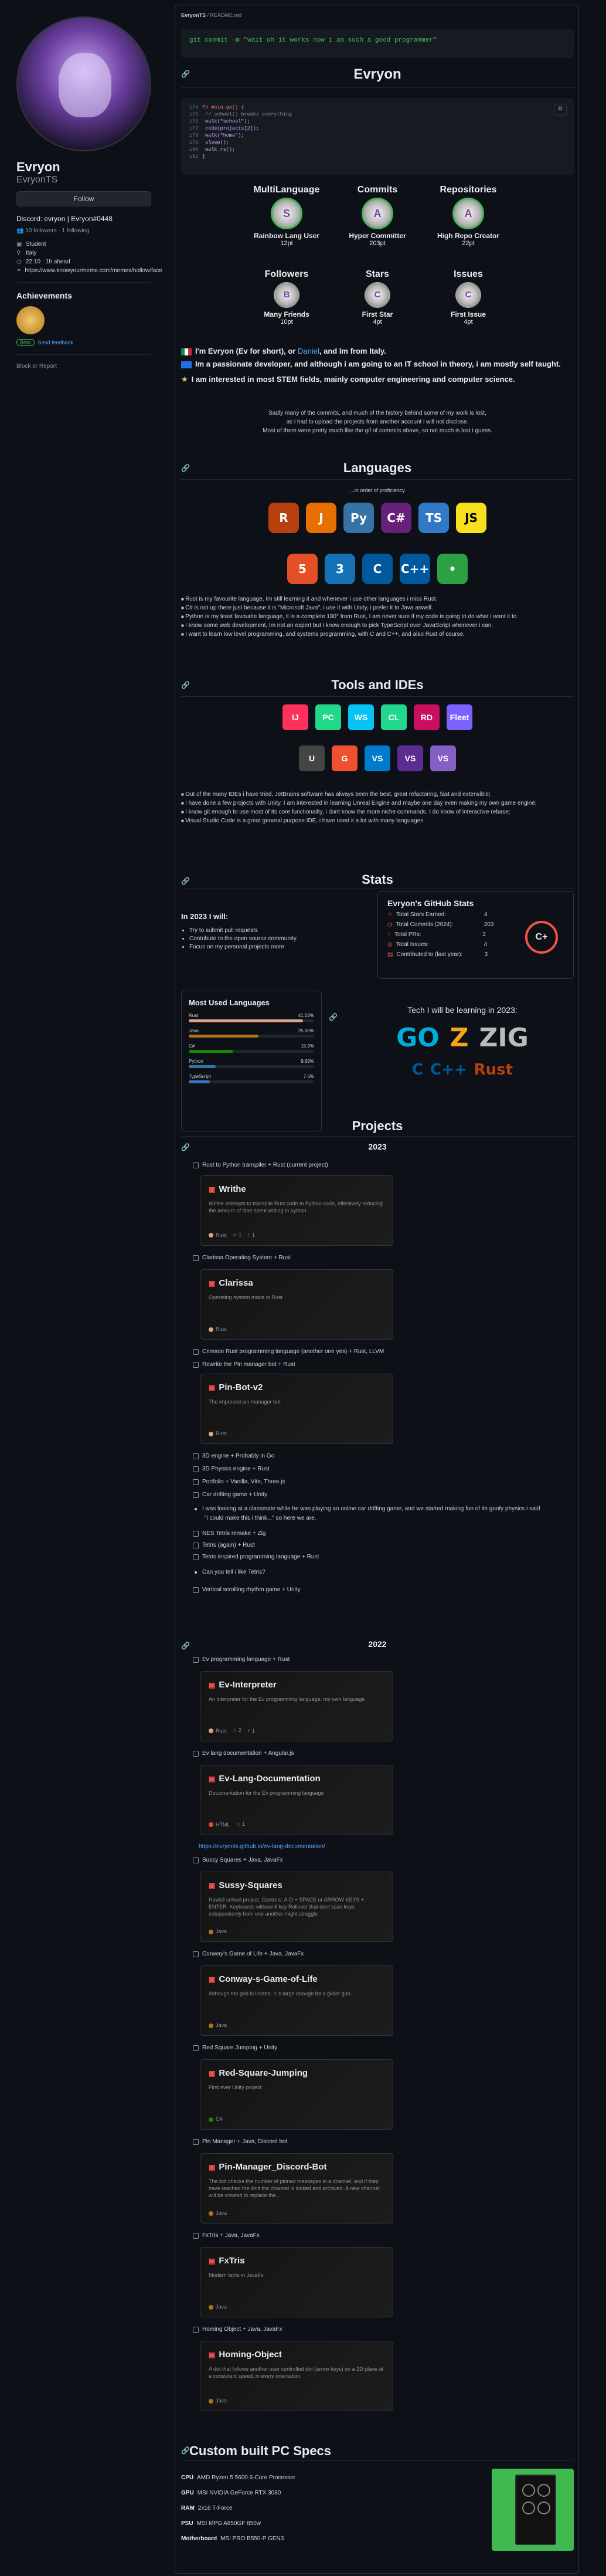  What do you see at coordinates (234, 1456) in the screenshot?
I see `task-item: 3D engine + Probably in Go` at bounding box center [234, 1456].